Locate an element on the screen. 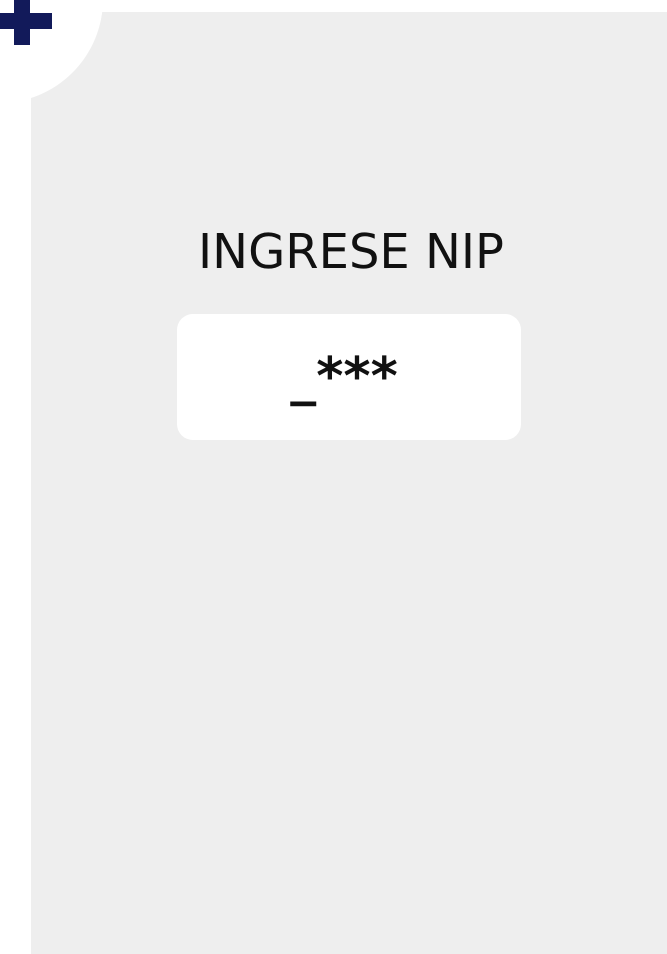 The image size is (667, 954). plus-icon is located at coordinates (26, 22).